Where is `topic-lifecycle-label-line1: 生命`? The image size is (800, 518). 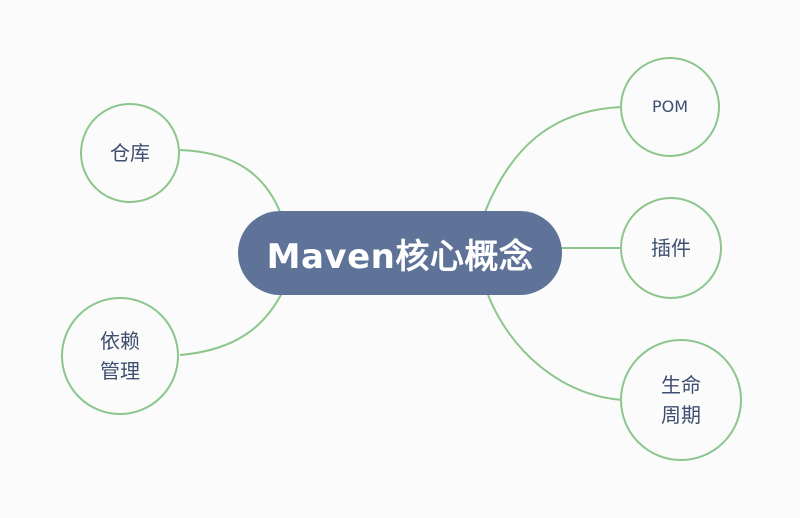 topic-lifecycle-label-line1: 生命 is located at coordinates (681, 385).